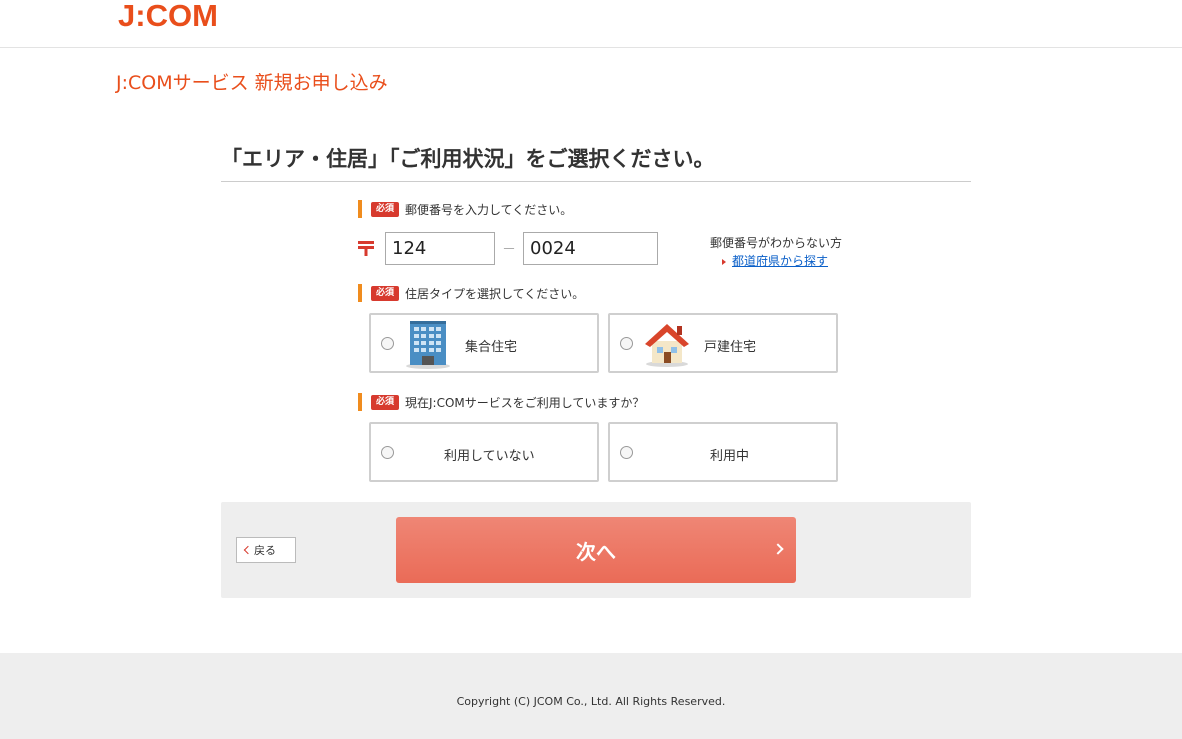 The image size is (1182, 739). I want to click on residence-option-apartment: 集合住宅, so click(484, 343).